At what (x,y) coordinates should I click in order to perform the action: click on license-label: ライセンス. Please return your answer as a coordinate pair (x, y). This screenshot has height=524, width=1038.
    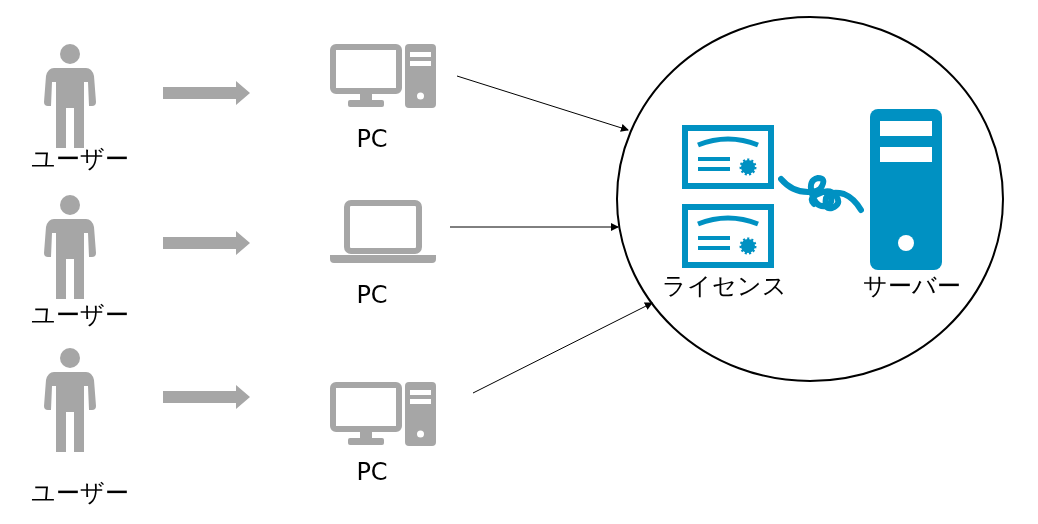
    Looking at the image, I should click on (724, 286).